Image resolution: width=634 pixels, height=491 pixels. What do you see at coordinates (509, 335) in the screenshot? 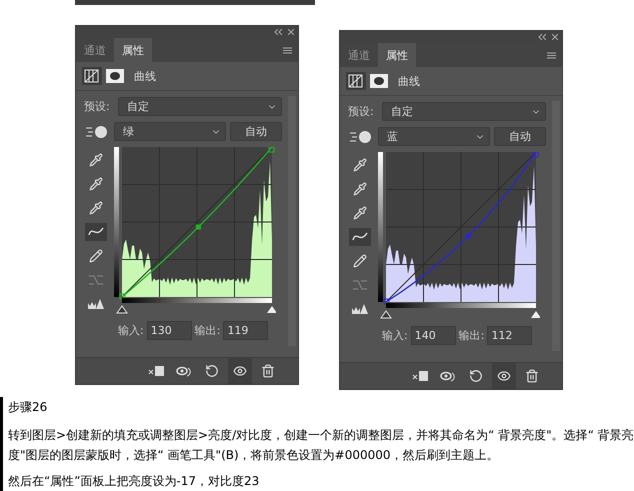
I see `output-field: 112` at bounding box center [509, 335].